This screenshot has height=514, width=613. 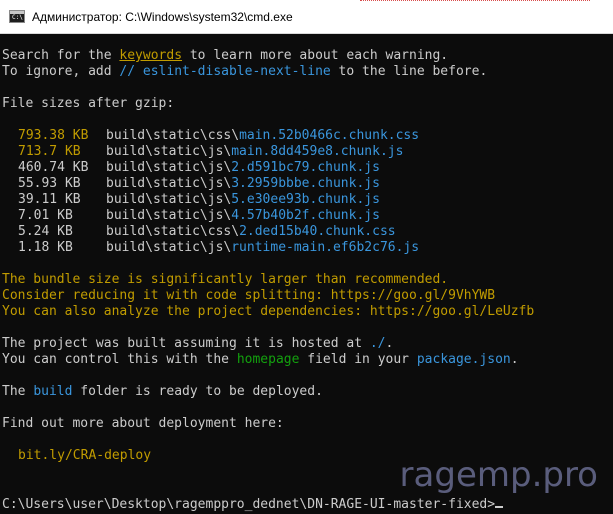 I want to click on cmd-icon: C:\, so click(x=17, y=16).